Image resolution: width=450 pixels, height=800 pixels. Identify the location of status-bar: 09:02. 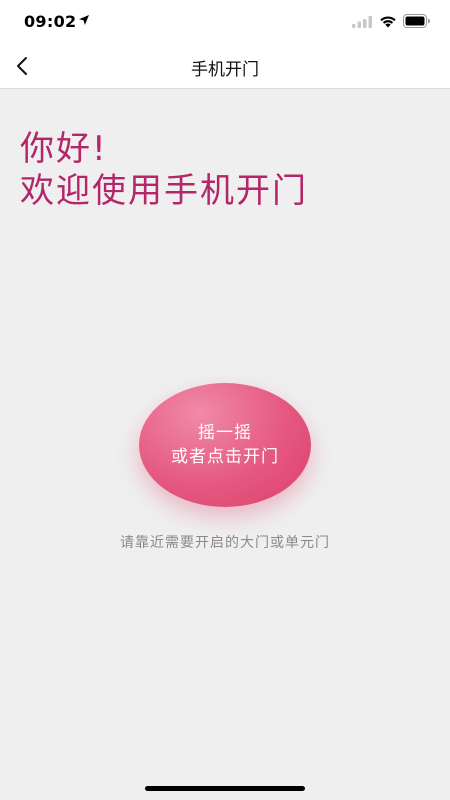
(225, 22).